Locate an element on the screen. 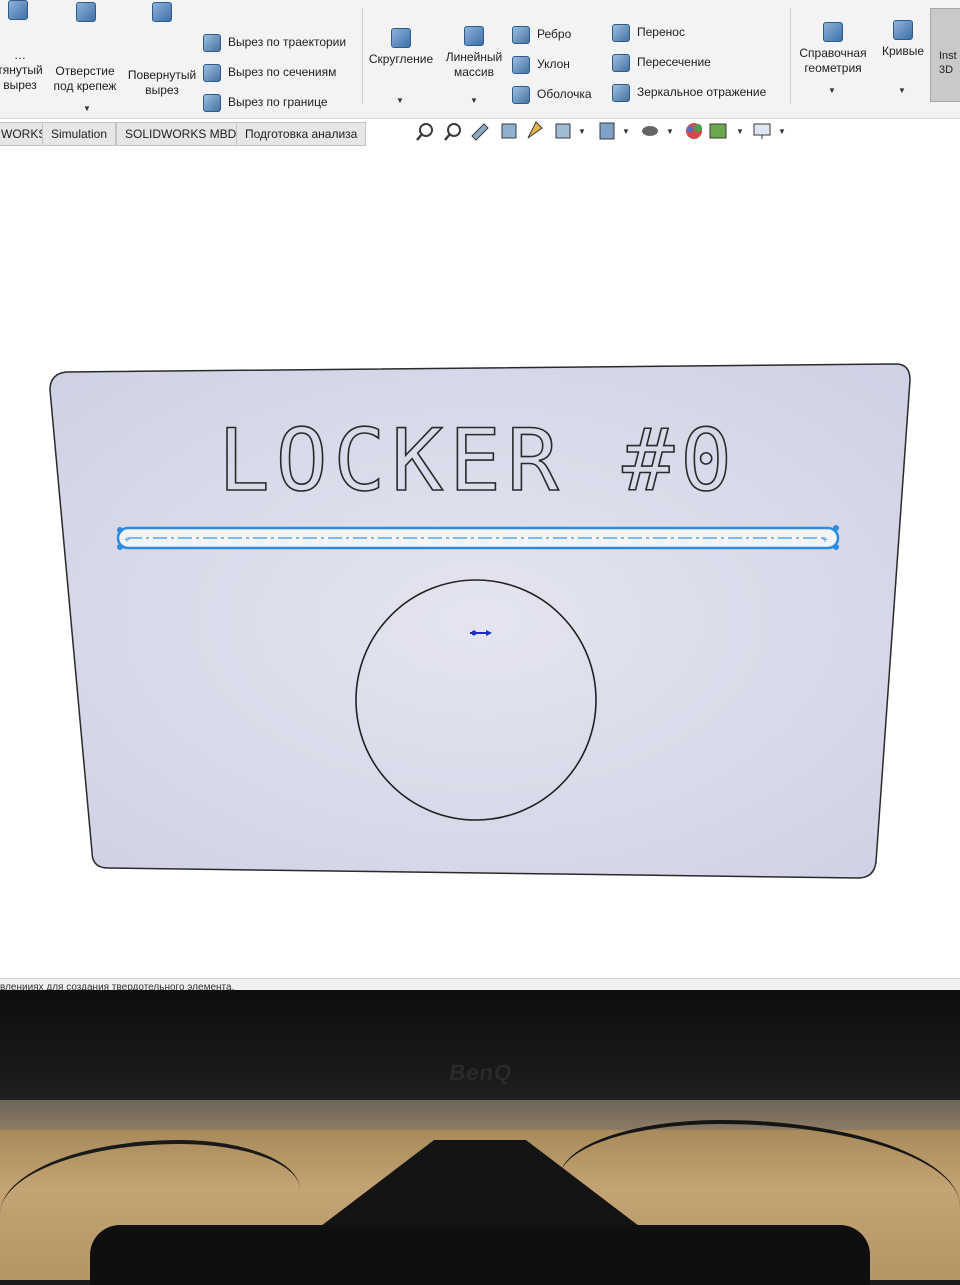  monitor-brand-logo: BenQ is located at coordinates (481, 1072).